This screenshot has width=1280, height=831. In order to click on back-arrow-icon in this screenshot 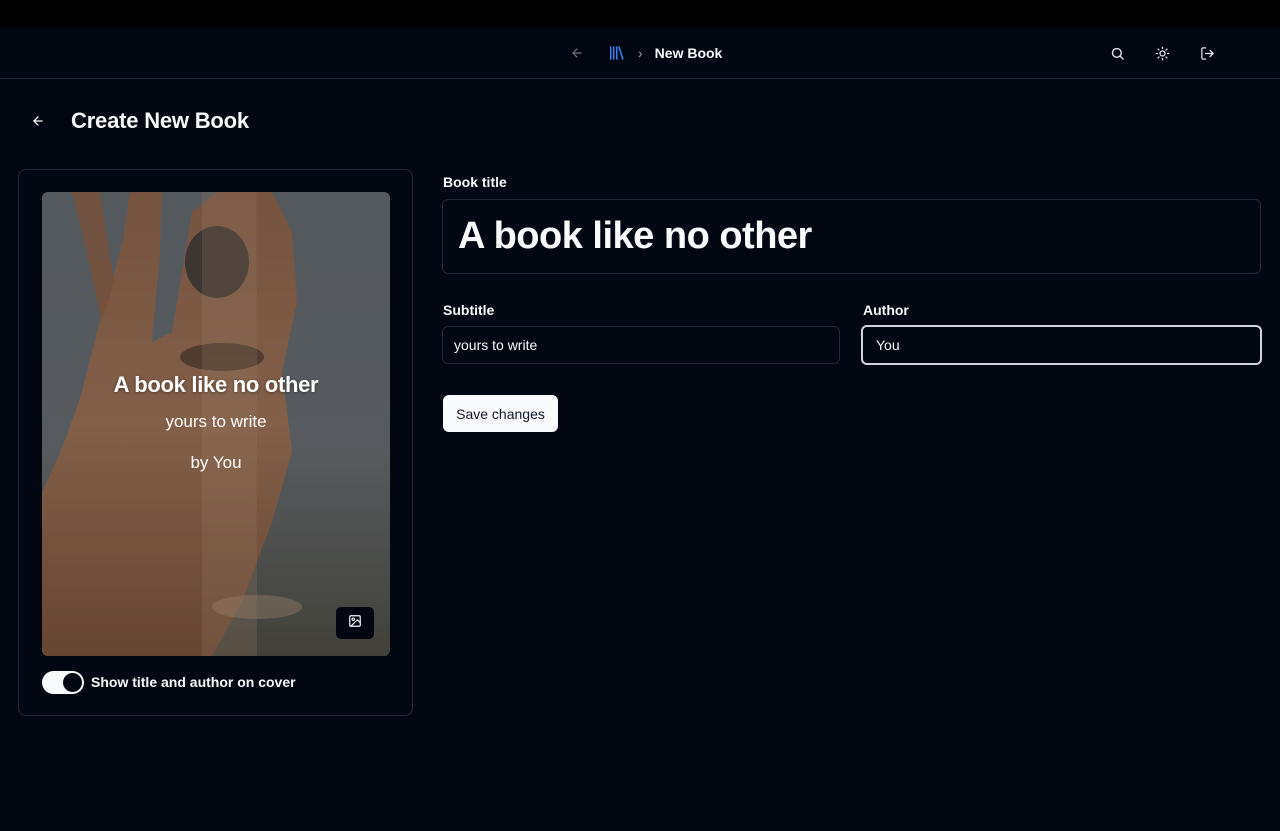, I will do `click(38, 121)`.